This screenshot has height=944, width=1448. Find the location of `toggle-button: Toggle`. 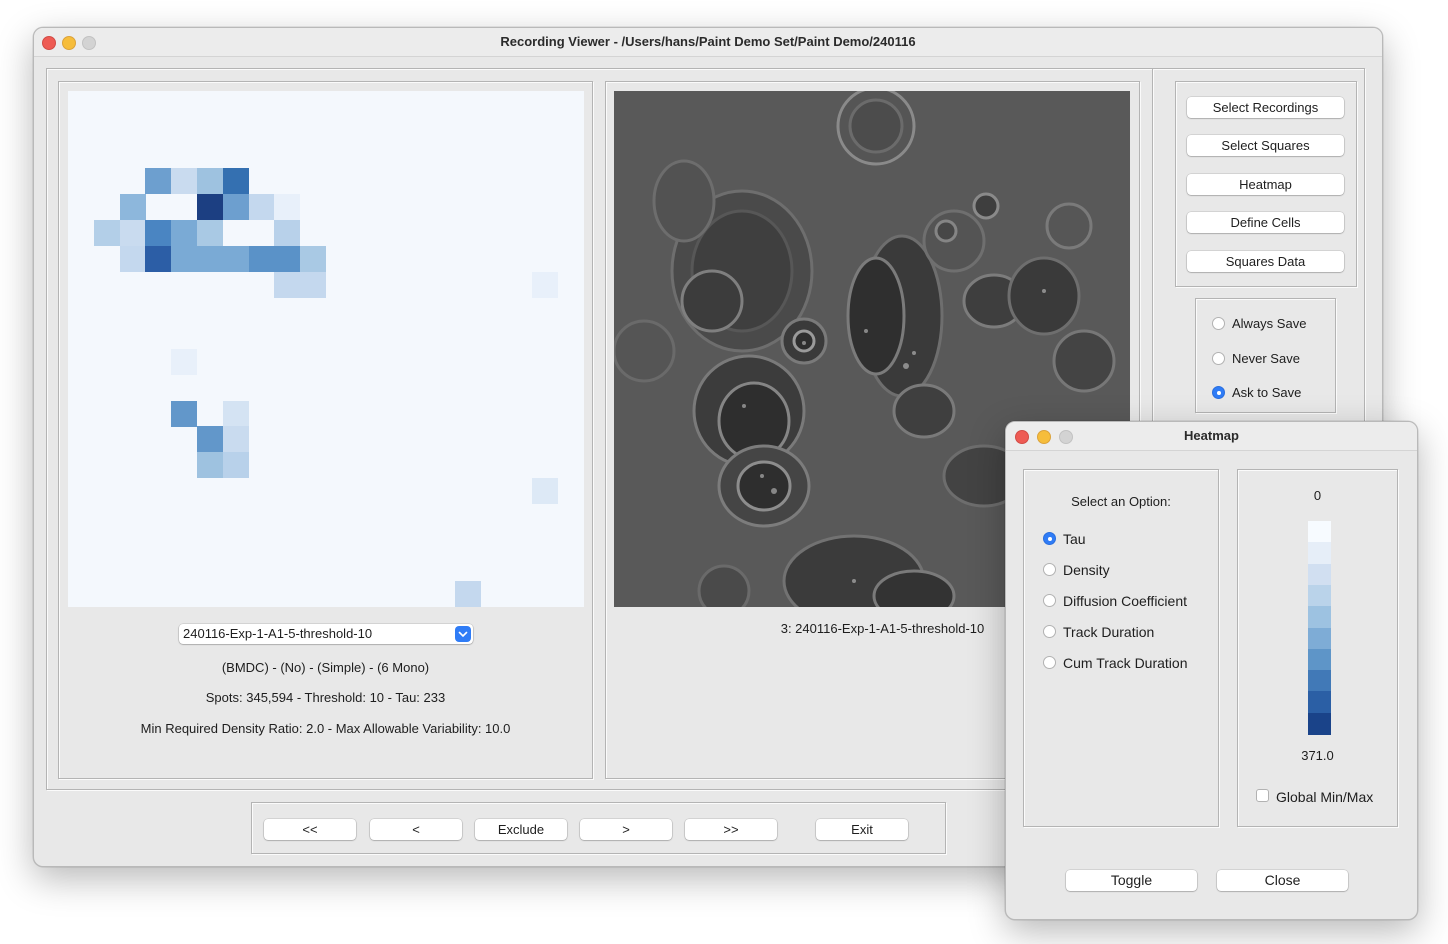

toggle-button: Toggle is located at coordinates (1131, 880).